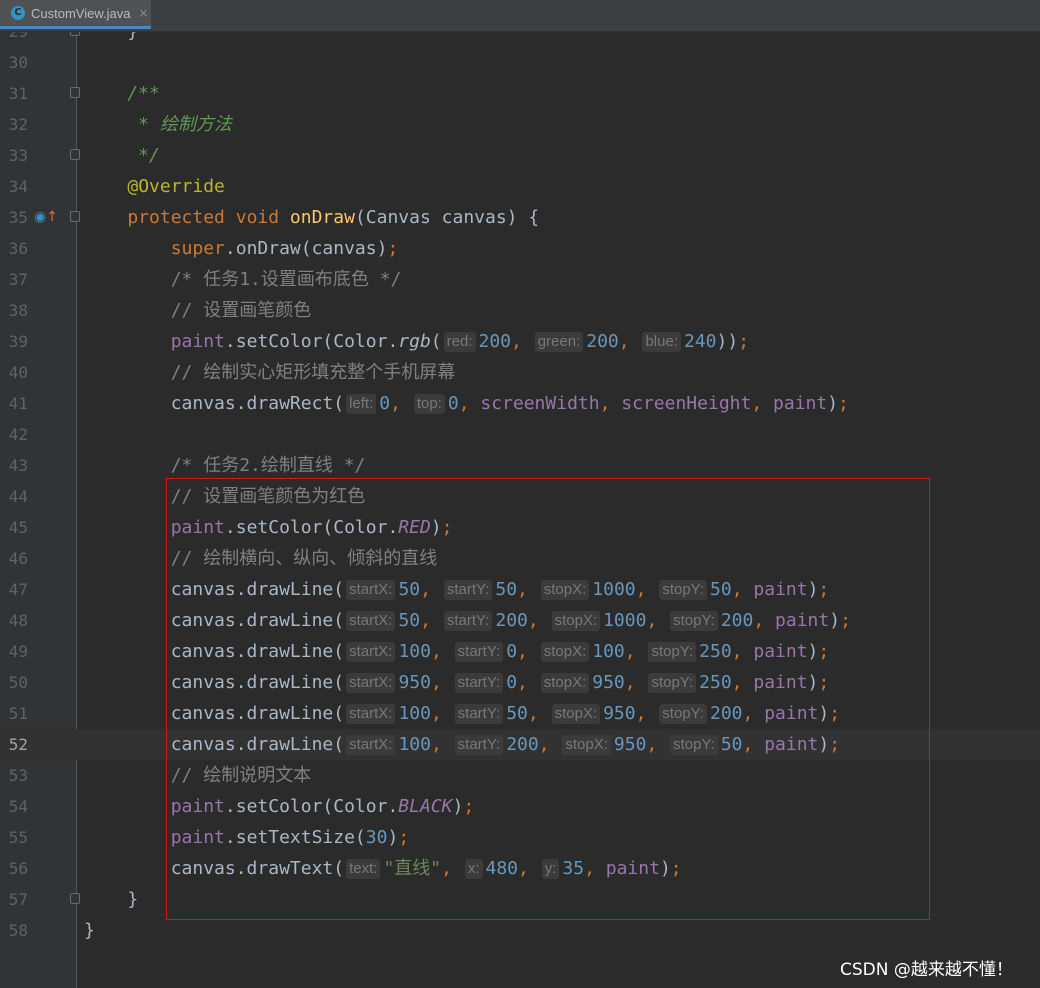  What do you see at coordinates (565, 652) in the screenshot?
I see `parameter-hint: stopX:` at bounding box center [565, 652].